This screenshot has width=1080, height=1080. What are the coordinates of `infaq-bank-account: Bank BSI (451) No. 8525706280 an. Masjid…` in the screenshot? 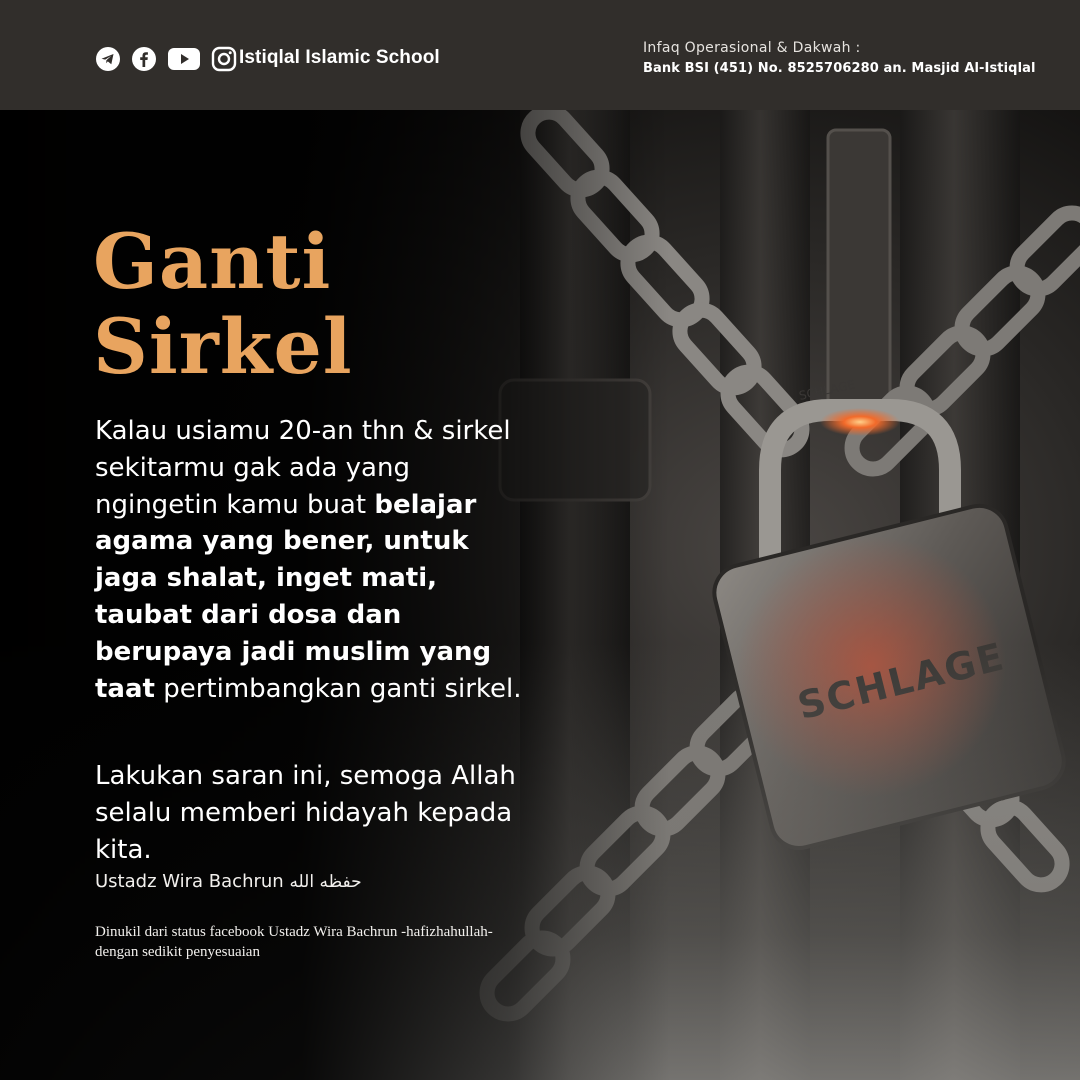 It's located at (839, 68).